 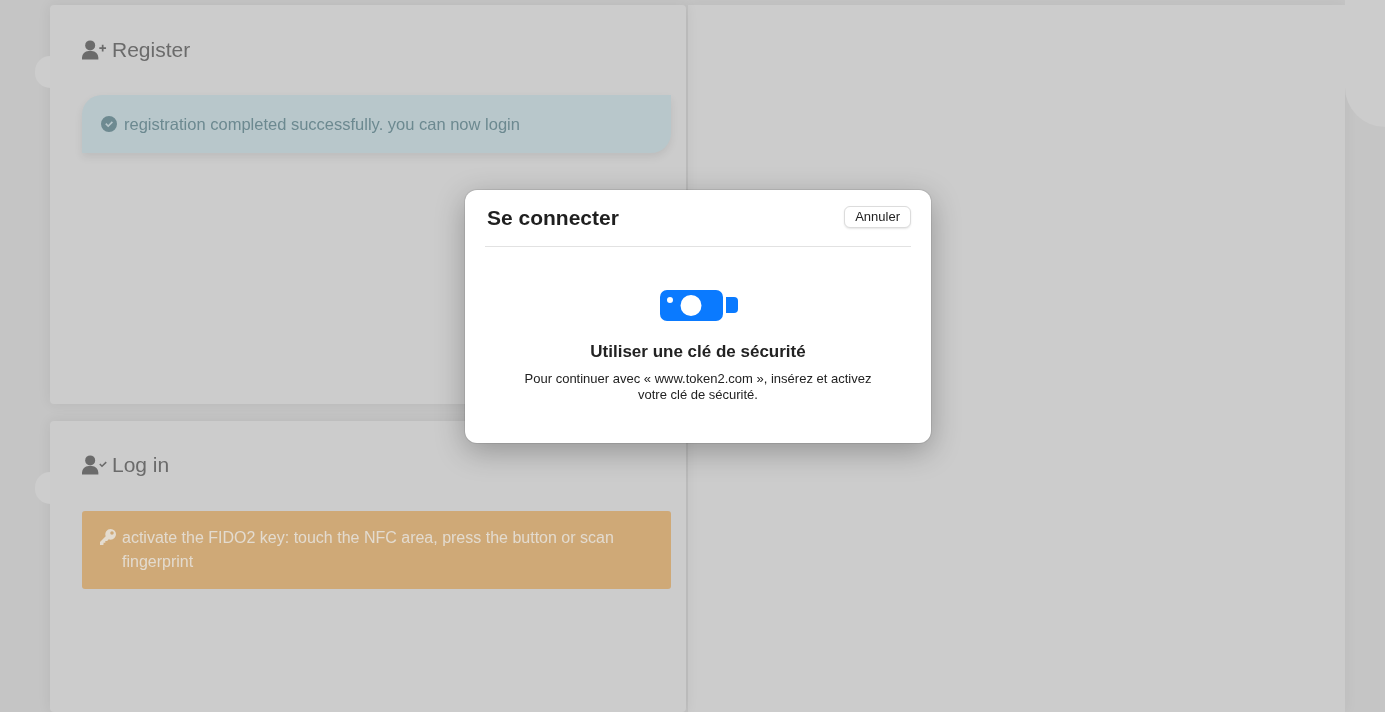 What do you see at coordinates (368, 550) in the screenshot?
I see `alert-text: activate the FIDO2 key: touch the NFC area, press the button or scan fingerprint` at bounding box center [368, 550].